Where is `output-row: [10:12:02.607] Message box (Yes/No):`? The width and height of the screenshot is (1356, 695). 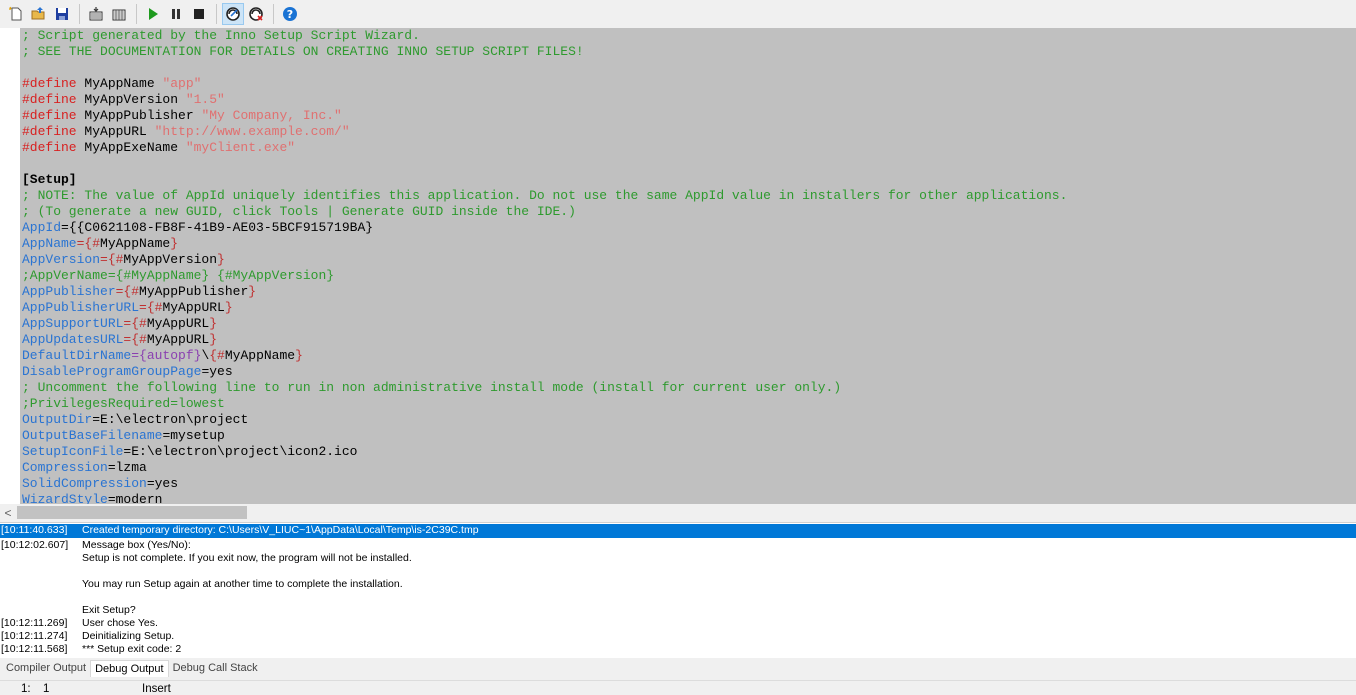 output-row: [10:12:02.607] Message box (Yes/No): is located at coordinates (678, 545).